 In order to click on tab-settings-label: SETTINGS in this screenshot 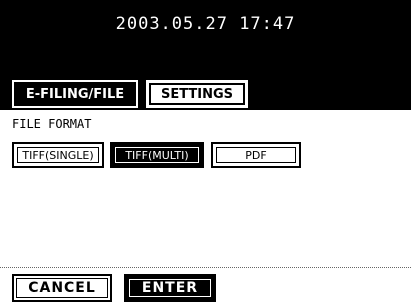, I will do `click(197, 94)`.